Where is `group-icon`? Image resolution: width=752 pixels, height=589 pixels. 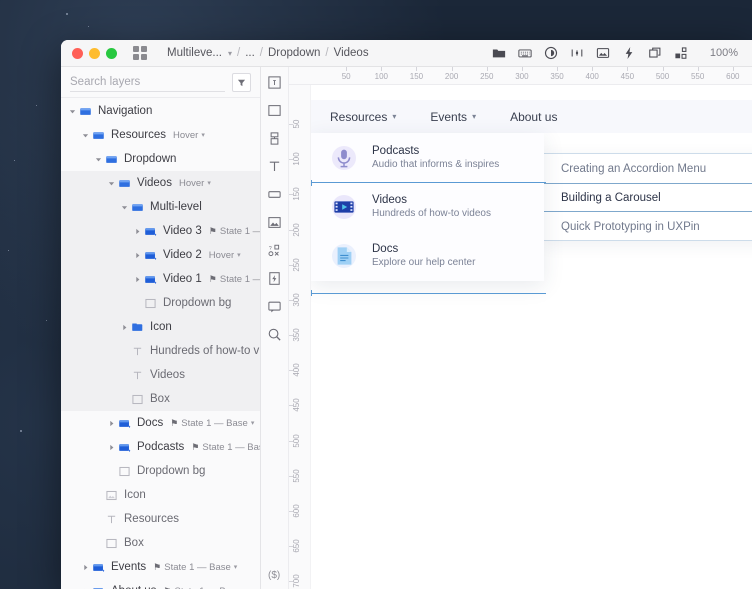
group-icon is located at coordinates (124, 183).